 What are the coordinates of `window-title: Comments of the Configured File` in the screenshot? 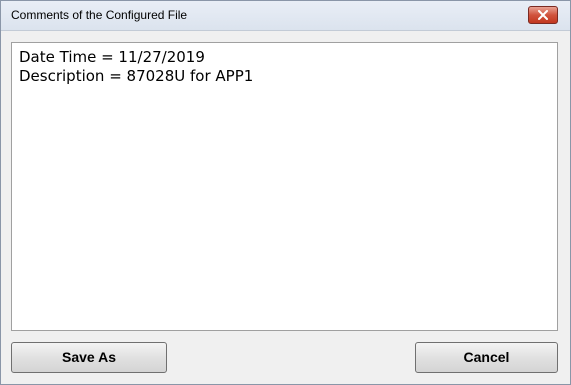 It's located at (99, 15).